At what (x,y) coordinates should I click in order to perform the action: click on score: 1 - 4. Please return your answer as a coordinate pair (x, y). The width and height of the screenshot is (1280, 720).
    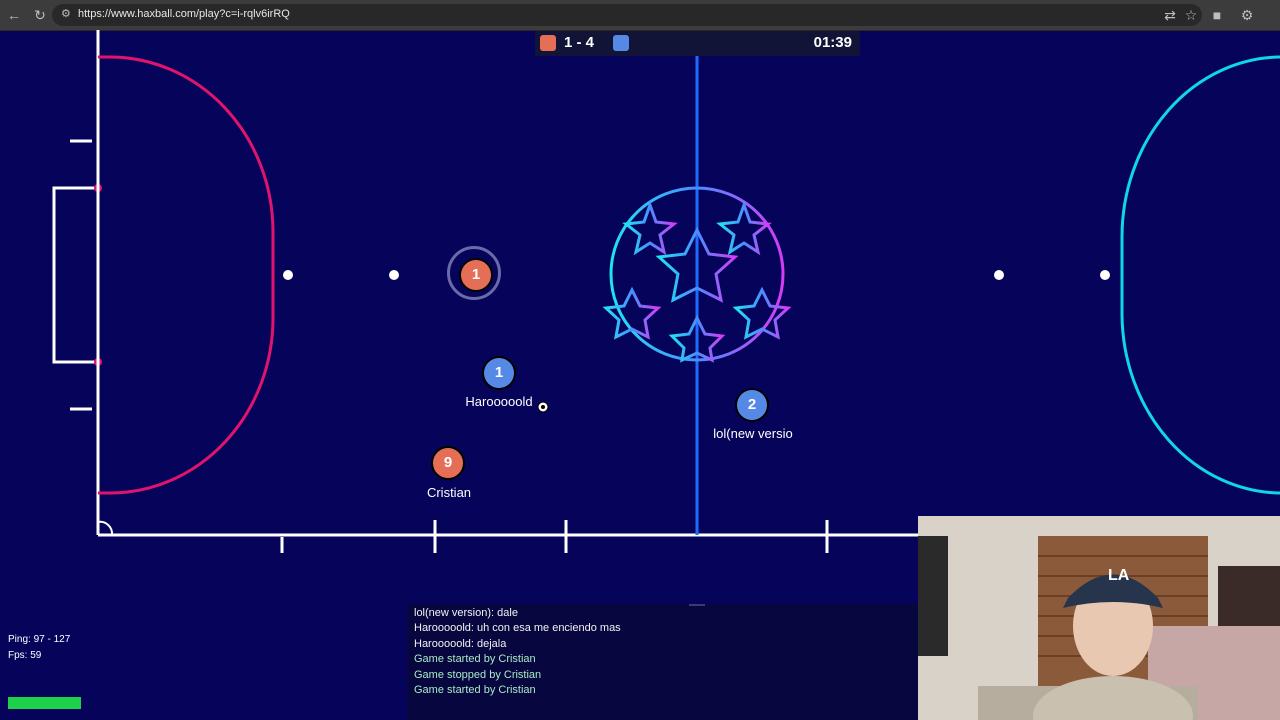
    Looking at the image, I should click on (579, 42).